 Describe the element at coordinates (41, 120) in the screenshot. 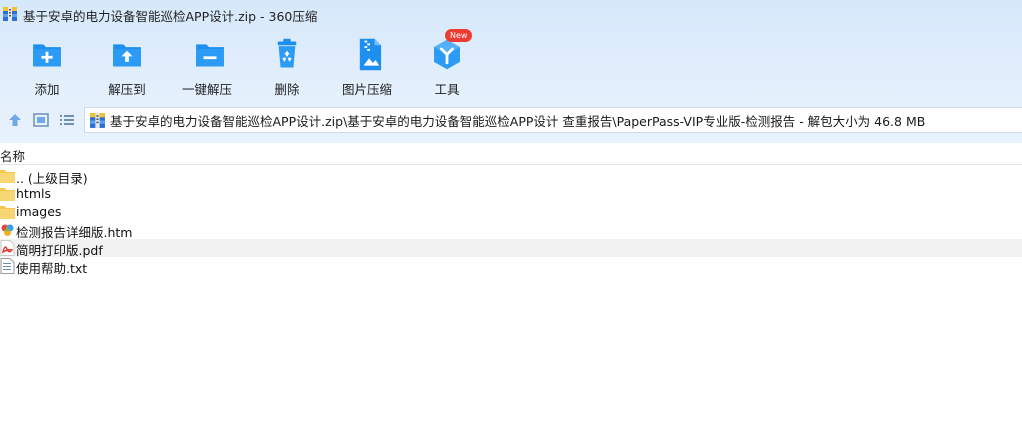

I see `thumbnail-view-icon` at that location.